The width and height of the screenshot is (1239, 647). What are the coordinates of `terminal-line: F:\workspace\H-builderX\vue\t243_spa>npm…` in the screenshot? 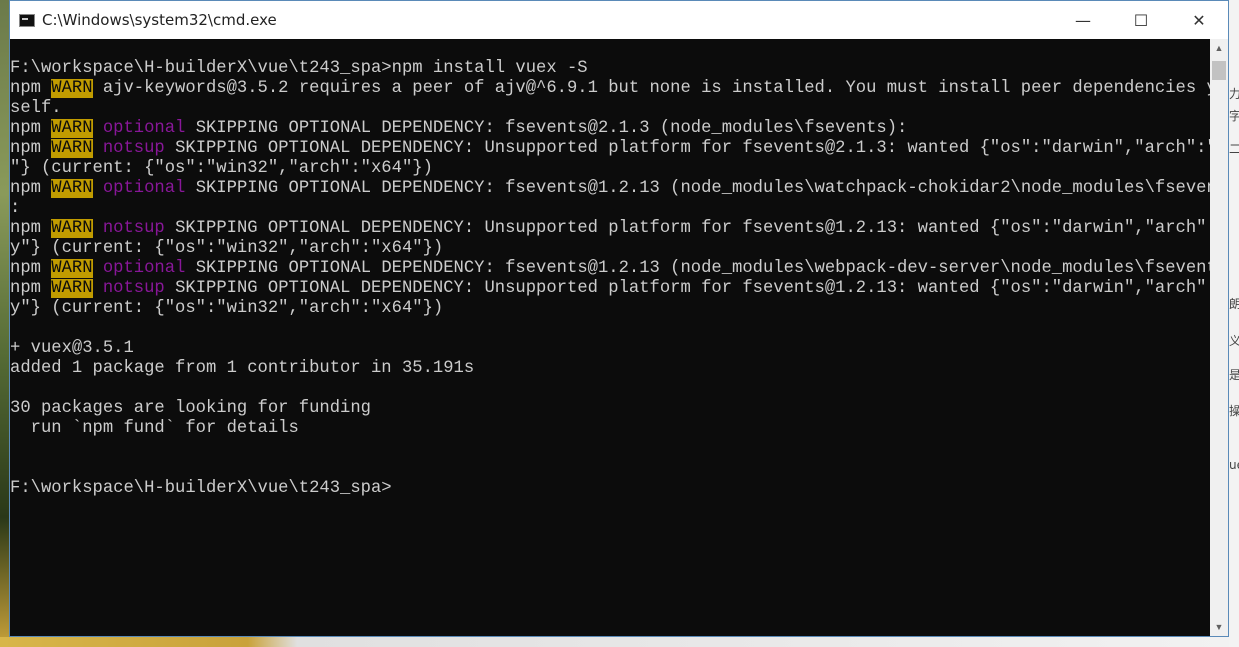 It's located at (610, 69).